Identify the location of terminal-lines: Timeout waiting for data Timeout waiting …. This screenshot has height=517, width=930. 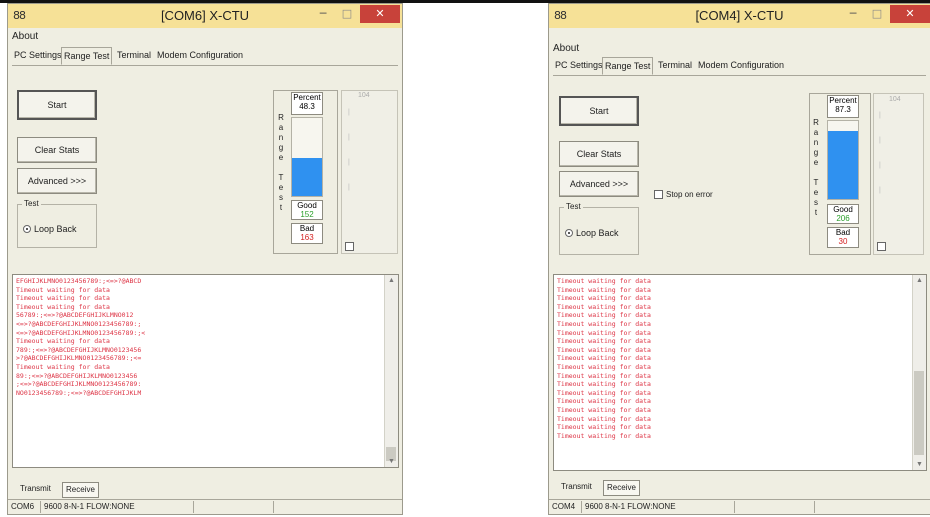
(734, 358).